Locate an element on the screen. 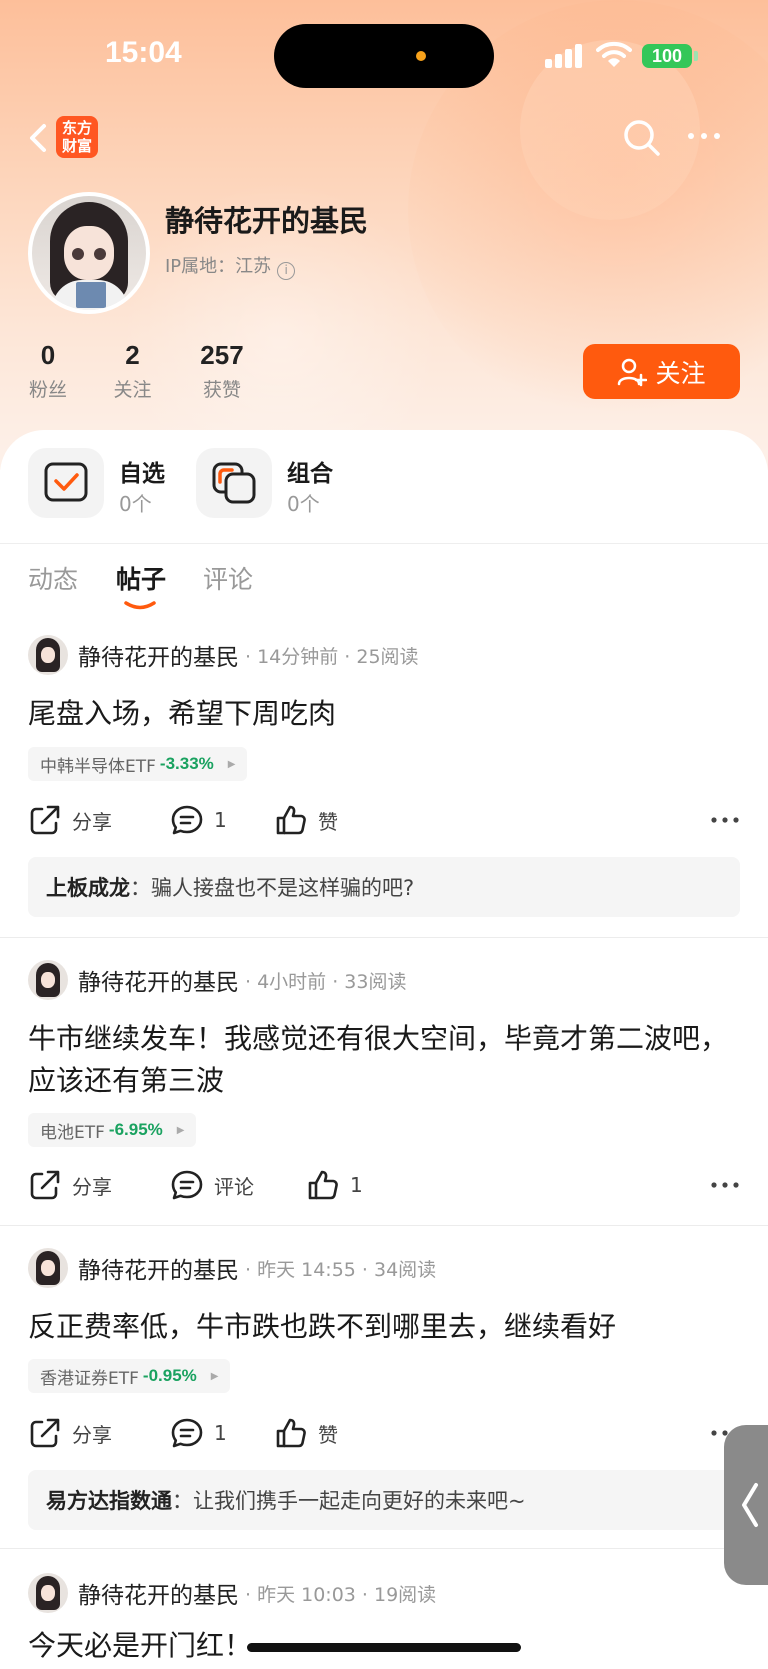 Image resolution: width=768 pixels, height=1669 pixels. profile-name: 静待花开的基民 is located at coordinates (267, 221).